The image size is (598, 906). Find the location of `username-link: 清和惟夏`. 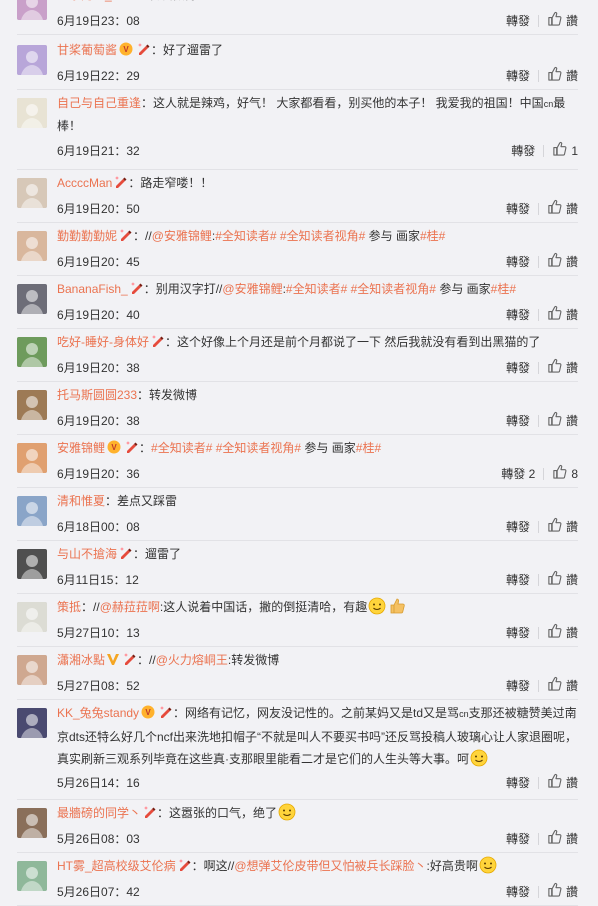

username-link: 清和惟夏 is located at coordinates (81, 501).